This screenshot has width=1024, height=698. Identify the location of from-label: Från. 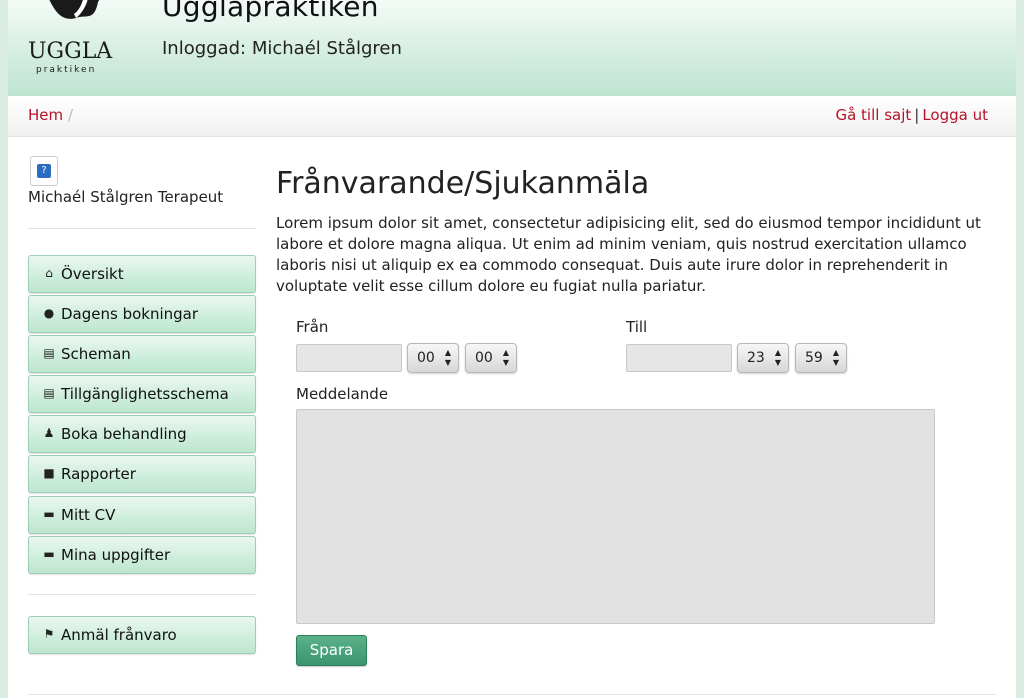
(312, 327).